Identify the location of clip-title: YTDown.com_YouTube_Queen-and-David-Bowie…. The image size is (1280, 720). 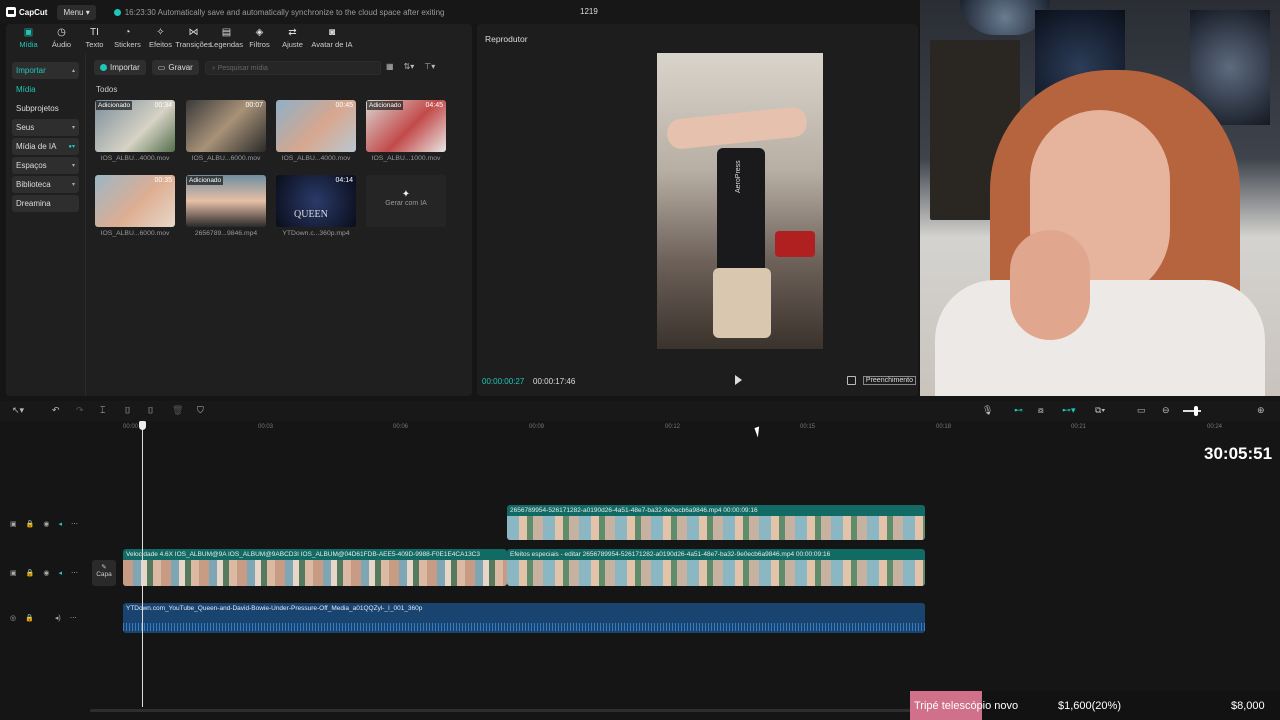
(274, 608).